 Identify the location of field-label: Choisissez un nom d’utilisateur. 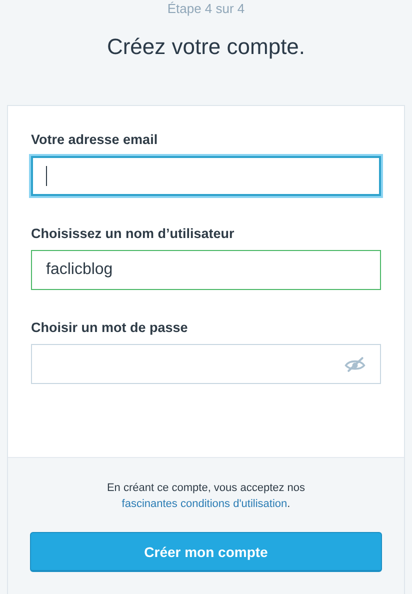
(133, 234).